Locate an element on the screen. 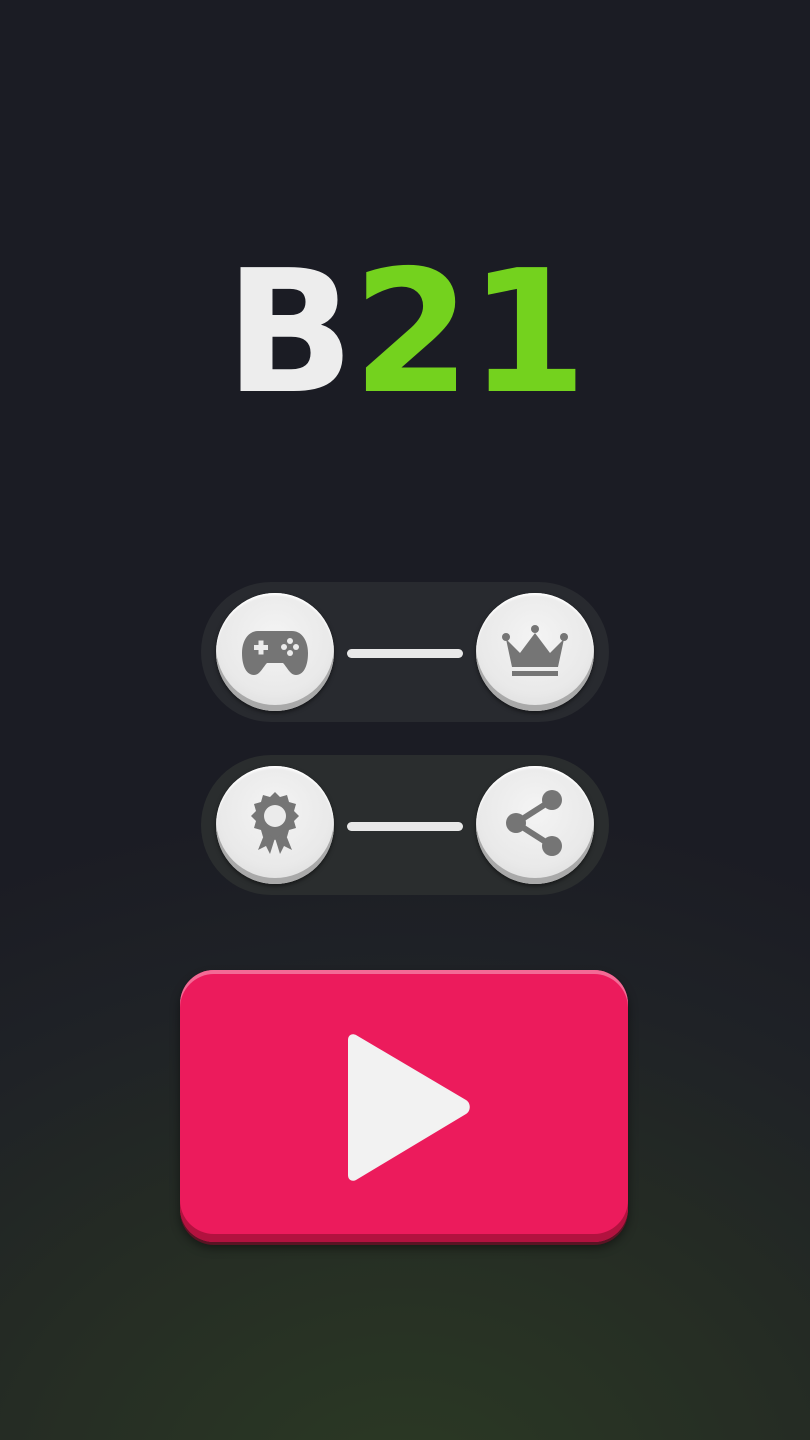 Image resolution: width=810 pixels, height=1440 pixels. share-icon is located at coordinates (534, 823).